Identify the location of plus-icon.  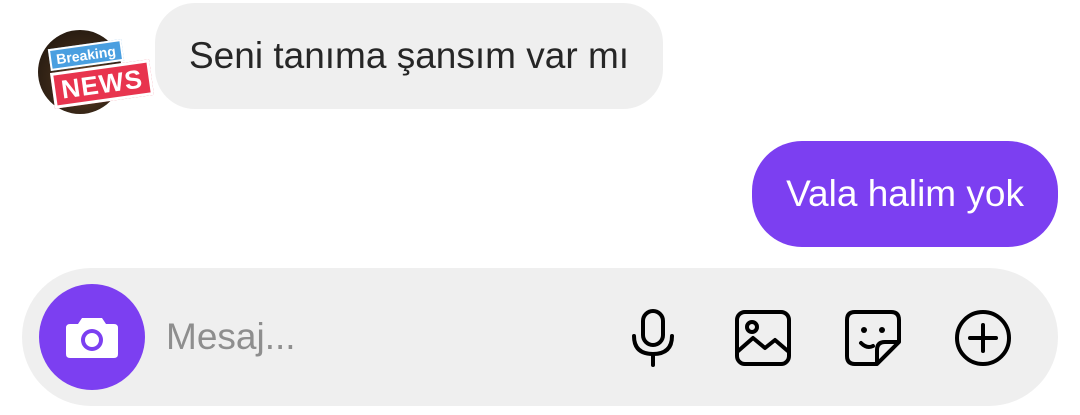
(983, 338).